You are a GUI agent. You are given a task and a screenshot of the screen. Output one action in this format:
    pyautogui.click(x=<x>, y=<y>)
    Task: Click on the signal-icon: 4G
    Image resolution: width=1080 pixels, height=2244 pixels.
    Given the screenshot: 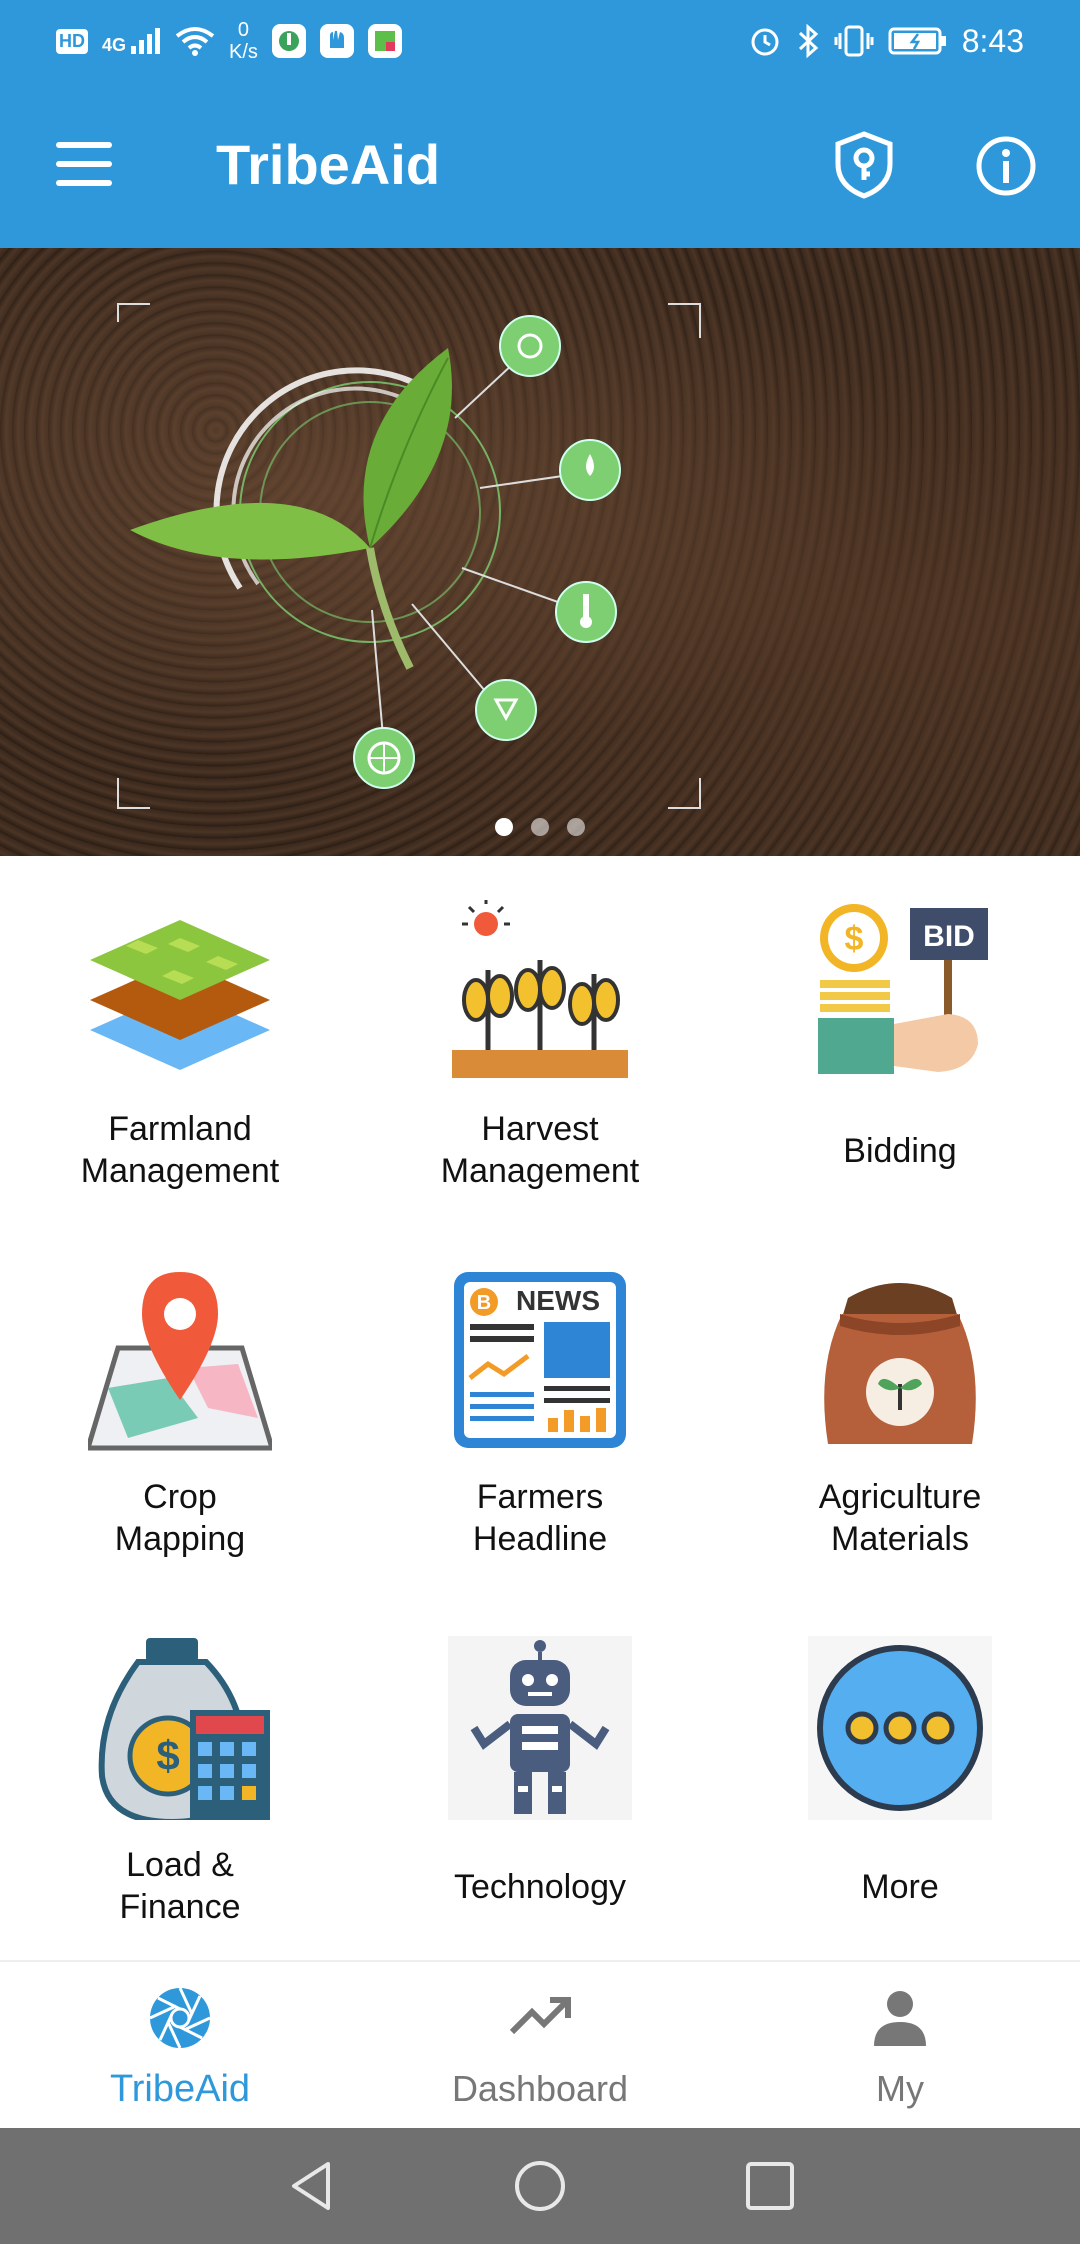 What is the action you would take?
    pyautogui.click(x=131, y=41)
    